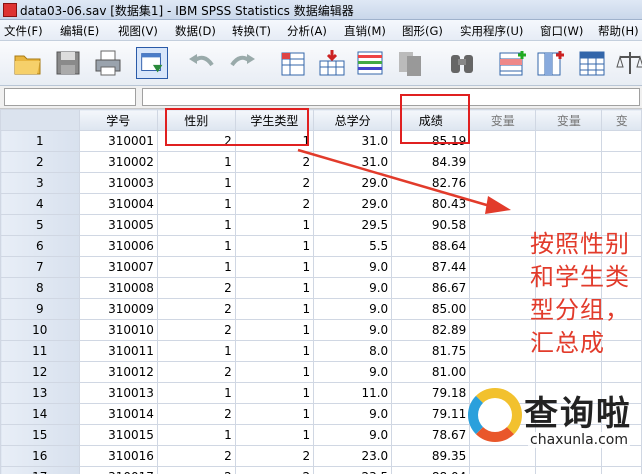 This screenshot has height=474, width=642. What do you see at coordinates (353, 183) in the screenshot?
I see `cell-total-credits: 29.0` at bounding box center [353, 183].